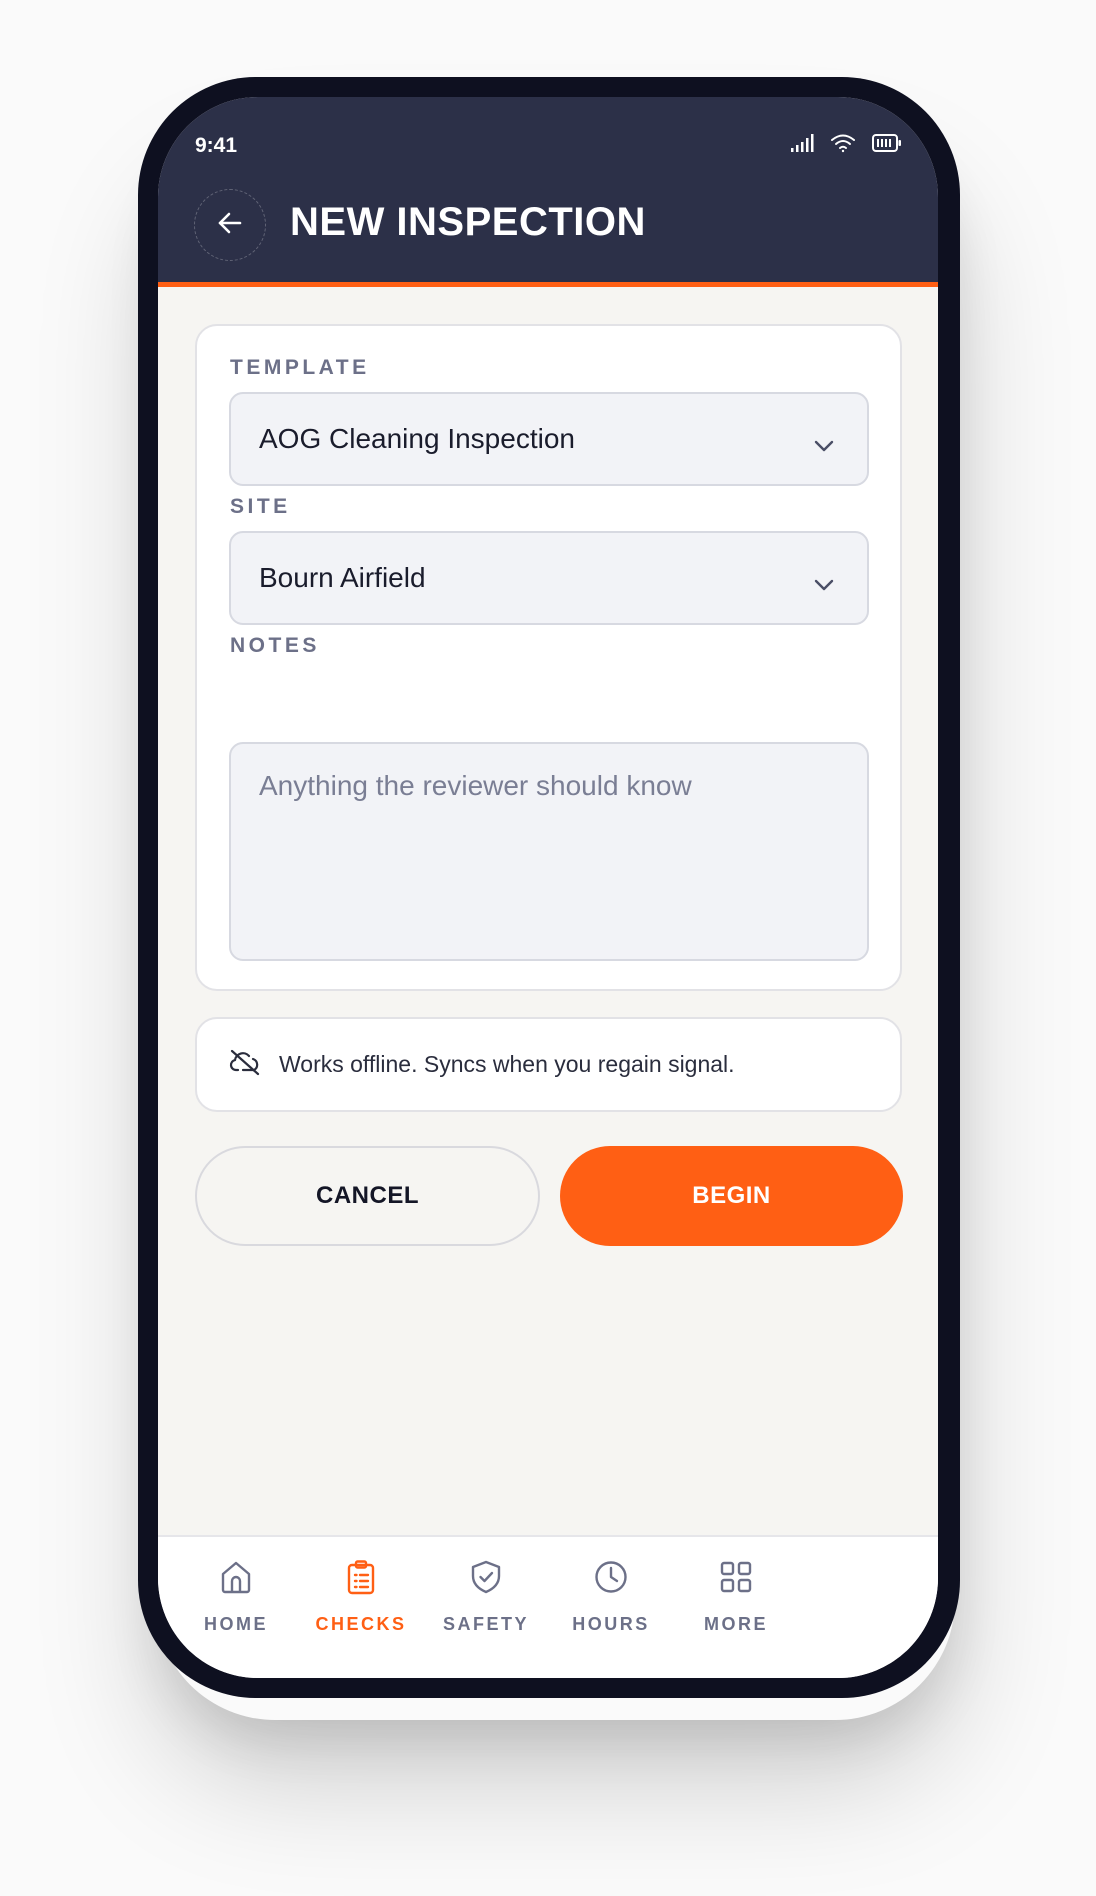 Image resolution: width=1096 pixels, height=1896 pixels. I want to click on template-select: AOG Cleaning Inspection, so click(549, 439).